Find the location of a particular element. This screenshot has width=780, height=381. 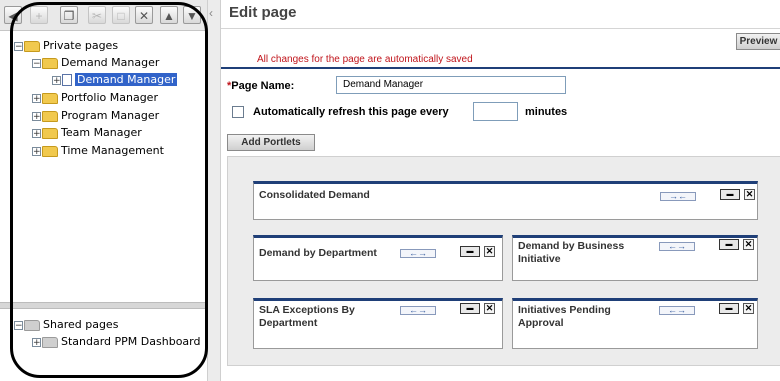

tree-section-divider is located at coordinates (103, 305).